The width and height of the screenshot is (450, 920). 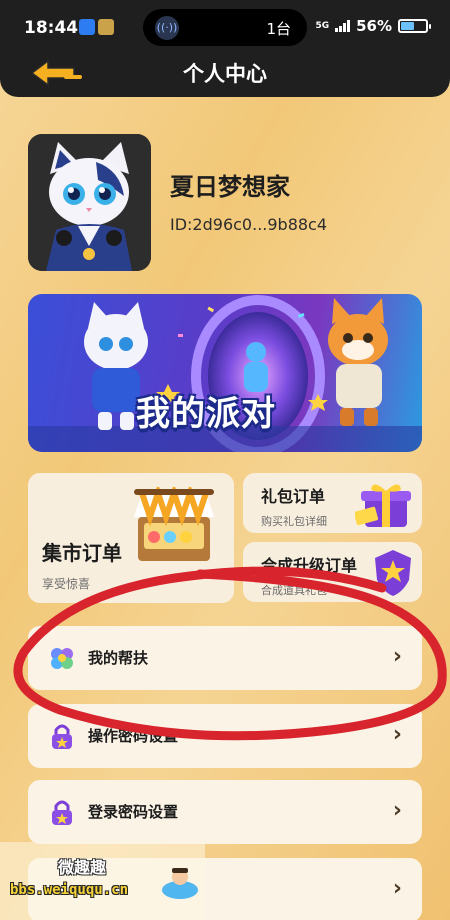 What do you see at coordinates (174, 524) in the screenshot?
I see `market-stall-icon` at bounding box center [174, 524].